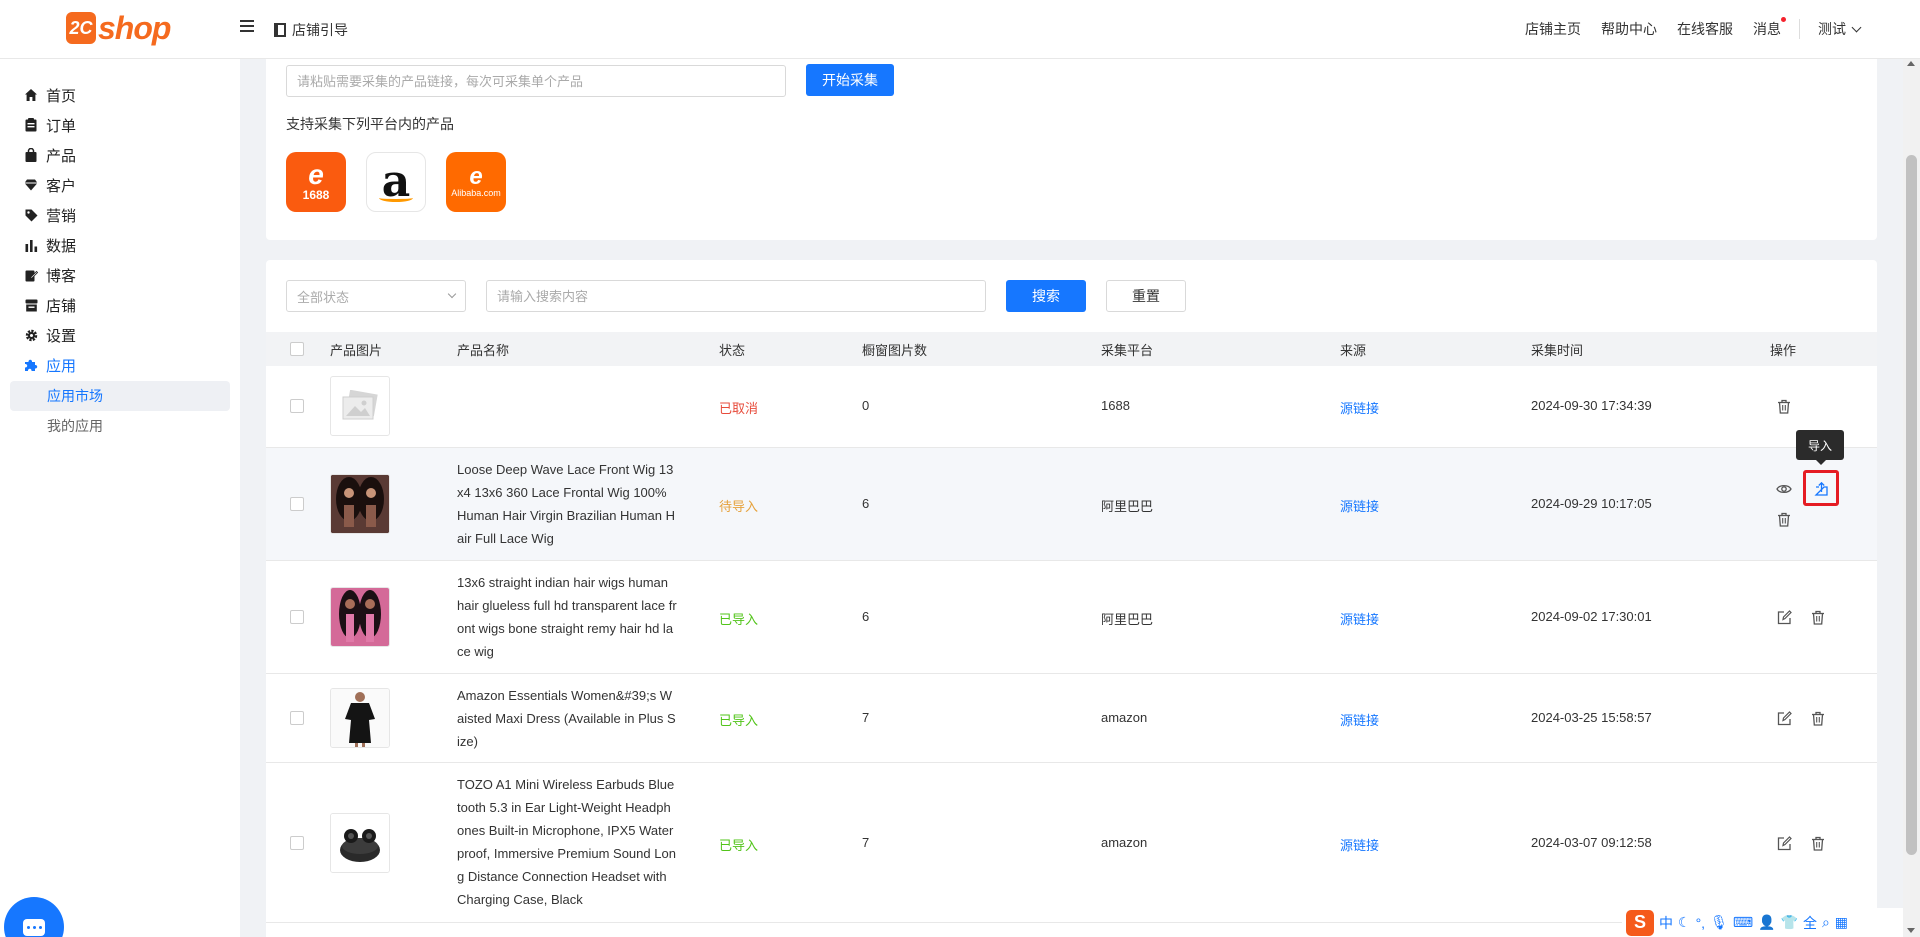 The height and width of the screenshot is (937, 1920). I want to click on sidebar-item-data: 数据, so click(50, 245).